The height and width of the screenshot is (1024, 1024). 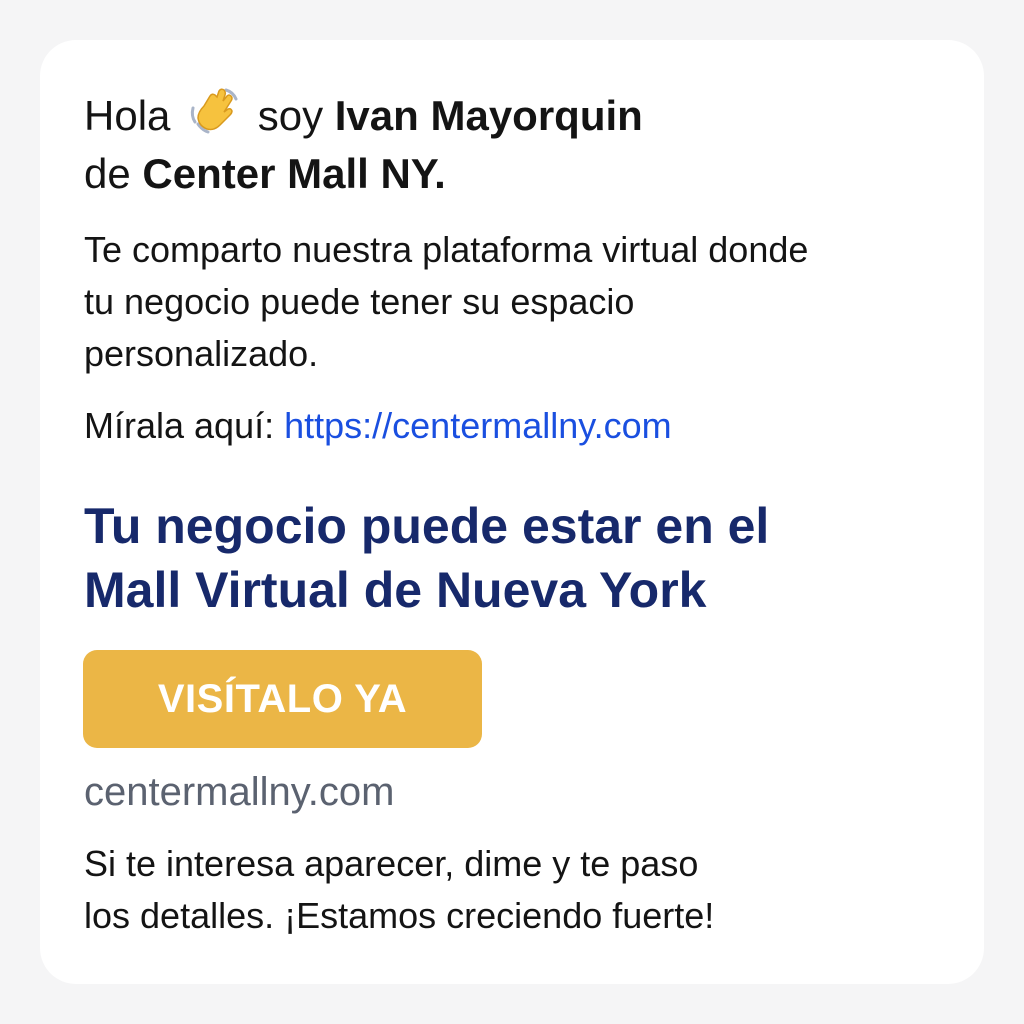 I want to click on greeting-de: de, so click(x=107, y=173).